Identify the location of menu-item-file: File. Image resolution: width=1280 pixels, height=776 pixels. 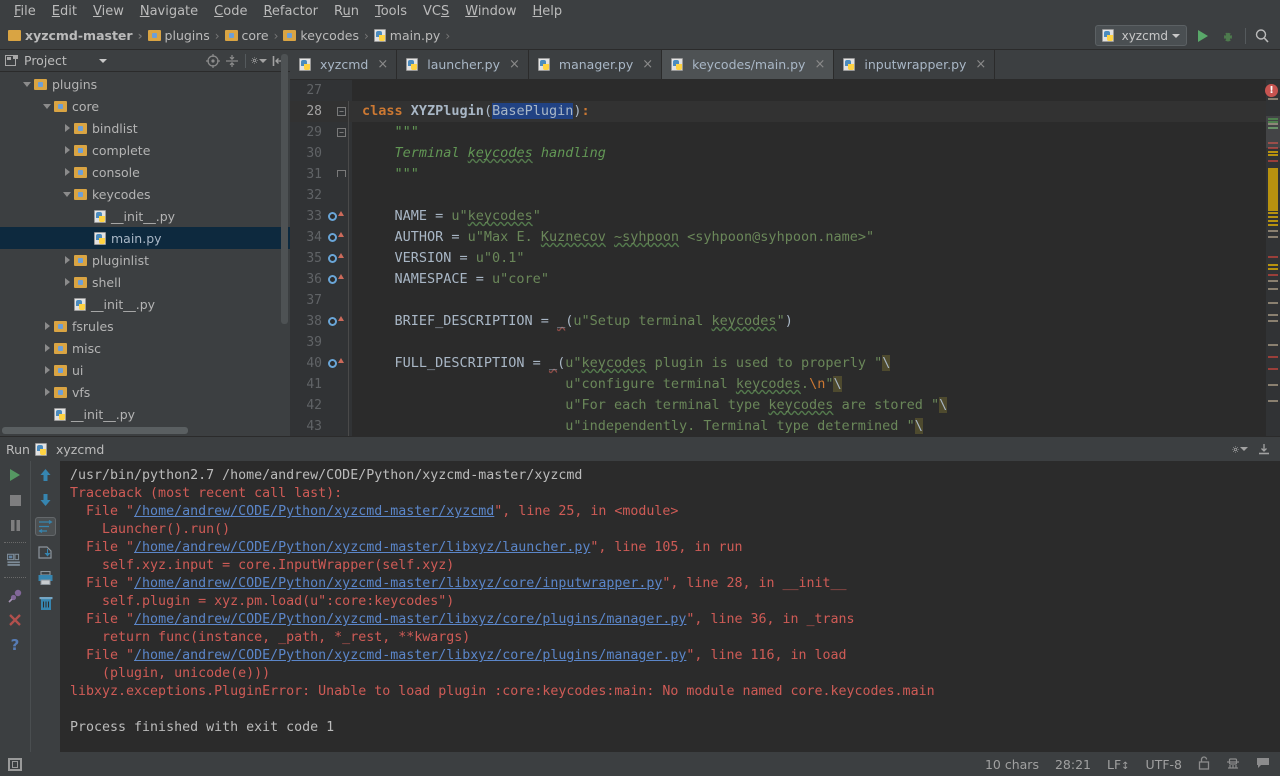
(25, 11).